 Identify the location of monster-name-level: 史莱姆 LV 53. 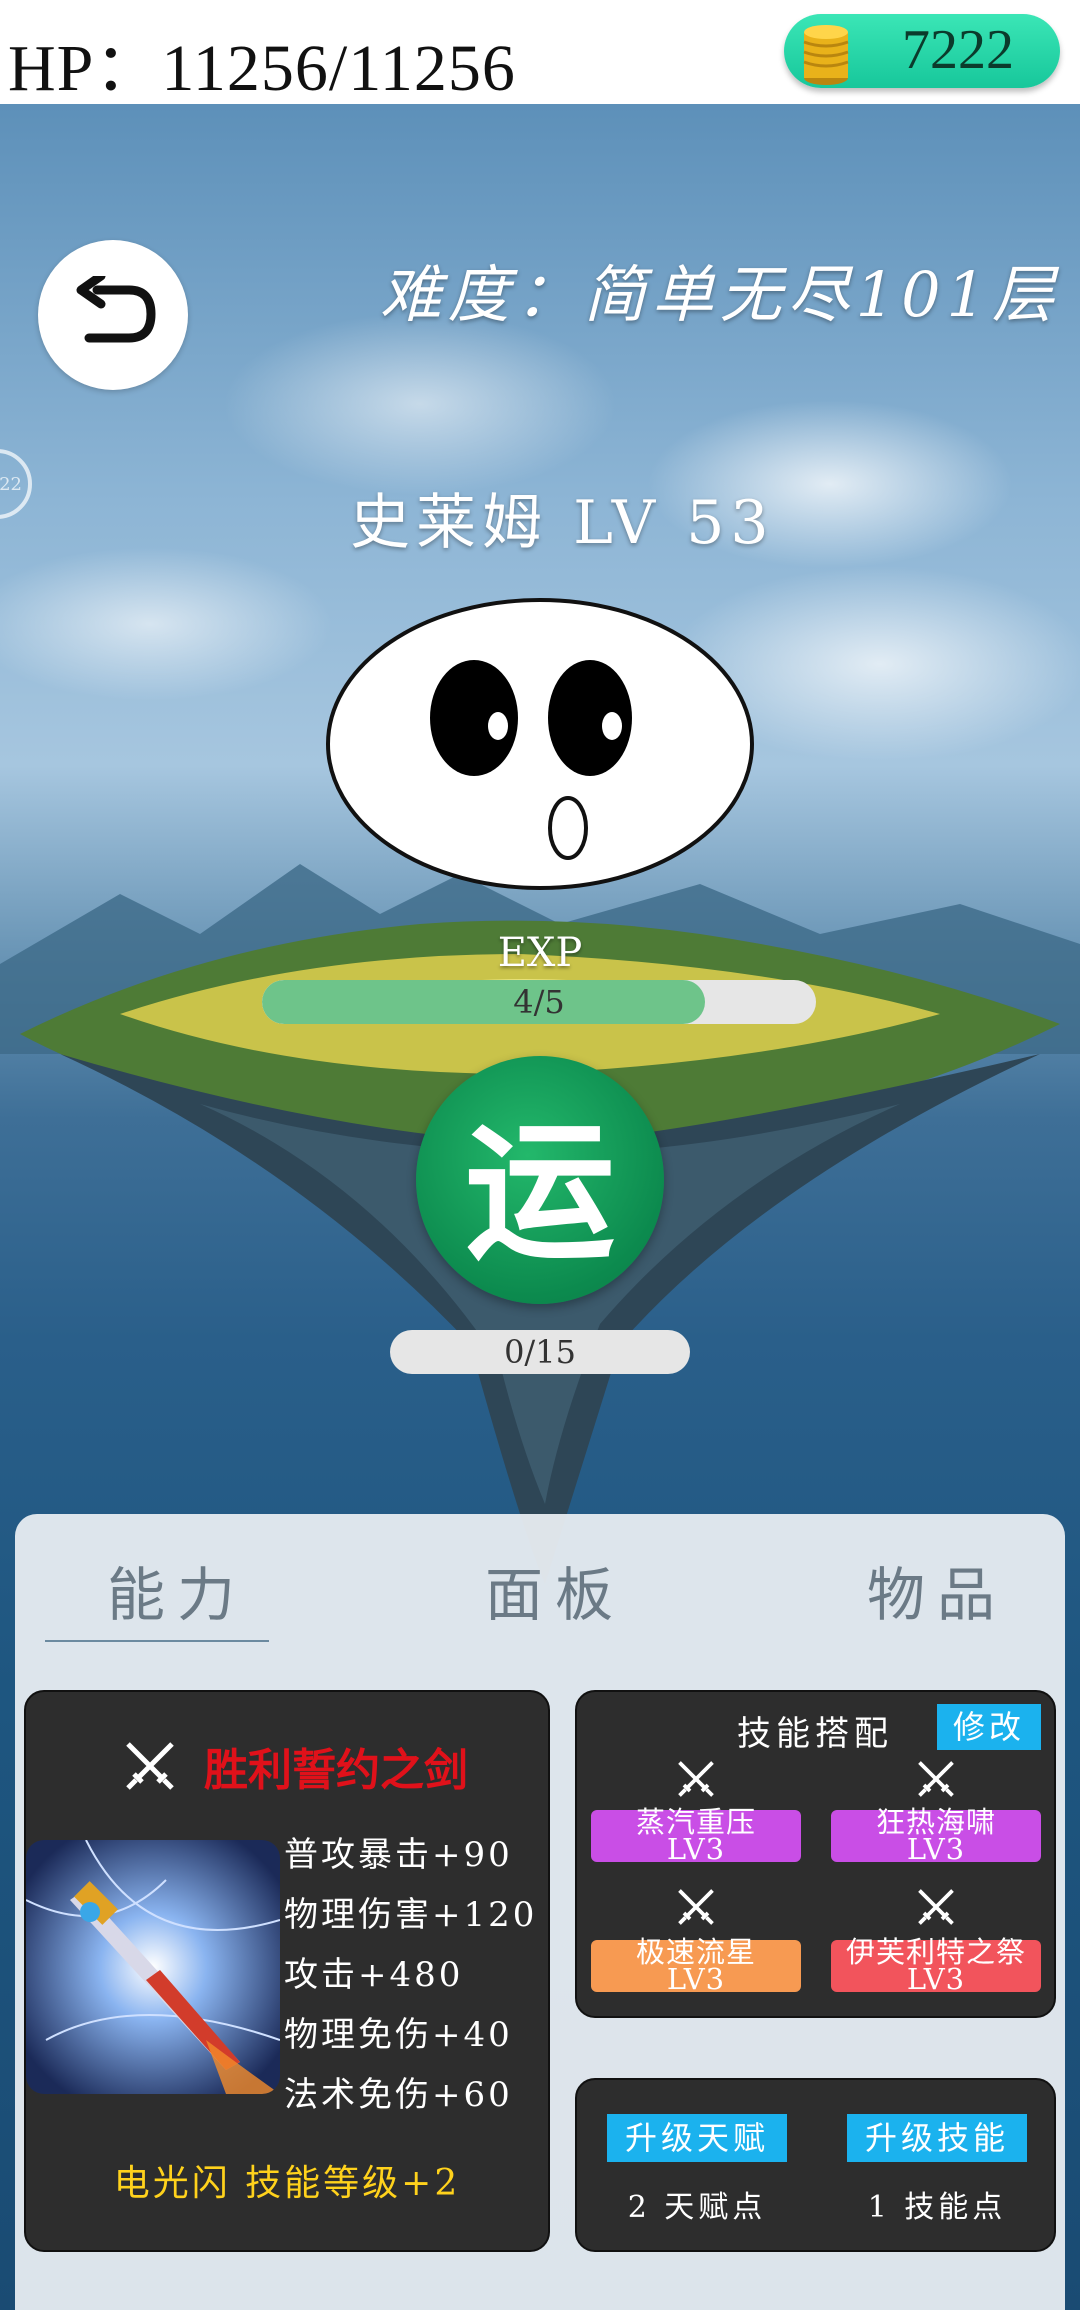
(562, 523).